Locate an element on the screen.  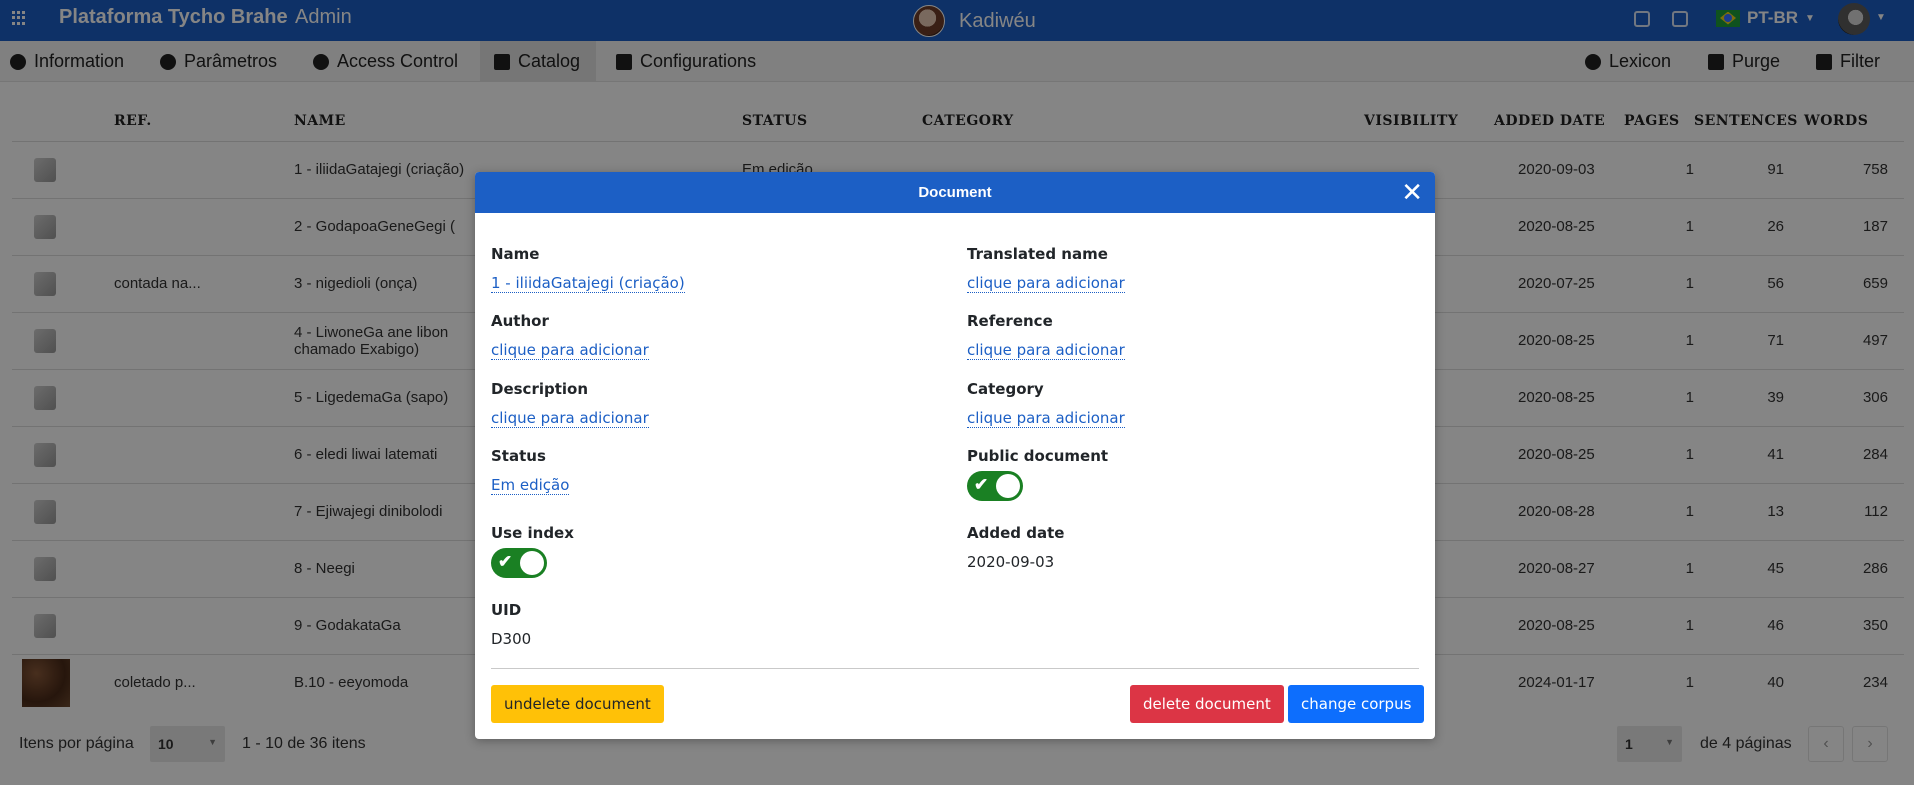
field-label: Reference is located at coordinates (1010, 321).